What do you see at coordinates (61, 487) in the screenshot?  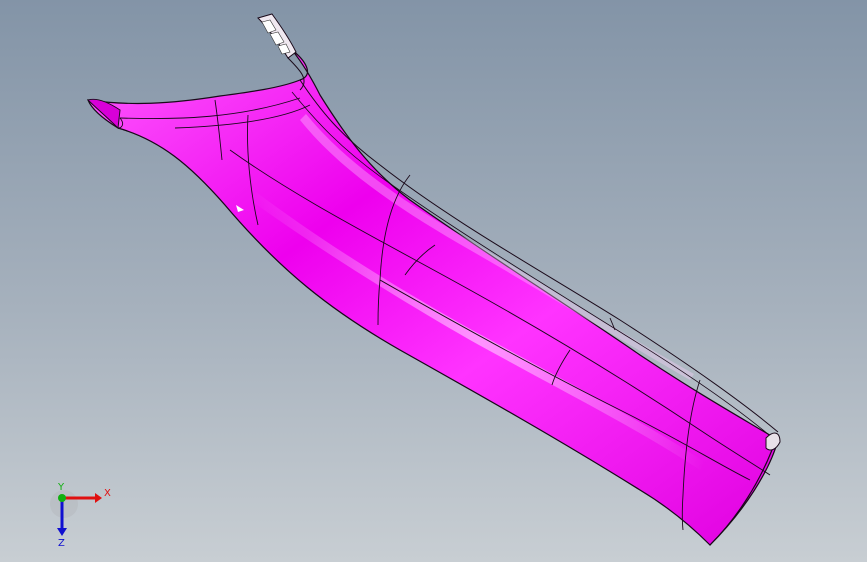 I see `y-axis-label: Y` at bounding box center [61, 487].